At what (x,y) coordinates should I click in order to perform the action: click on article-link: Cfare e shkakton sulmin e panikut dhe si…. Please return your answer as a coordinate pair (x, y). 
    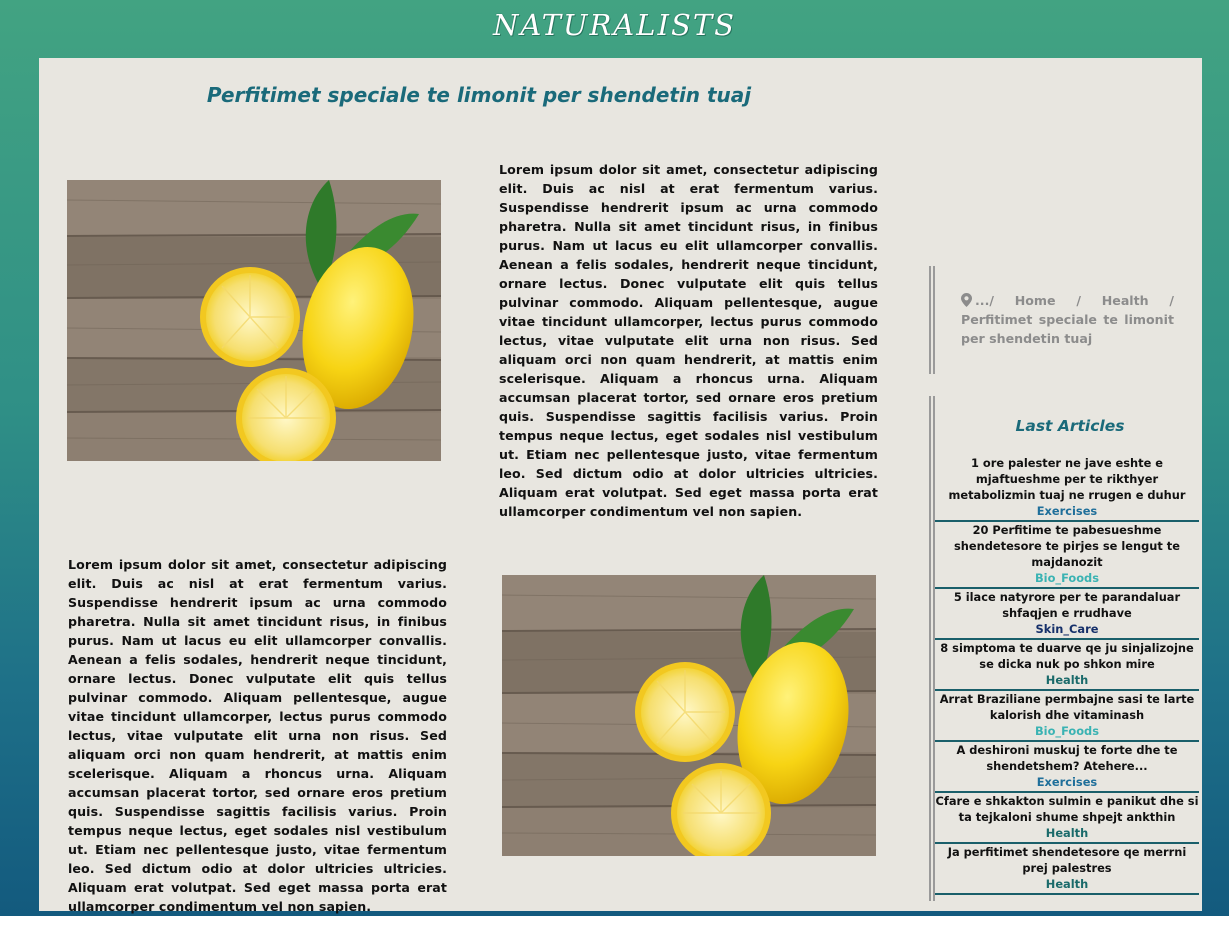
    Looking at the image, I should click on (1067, 809).